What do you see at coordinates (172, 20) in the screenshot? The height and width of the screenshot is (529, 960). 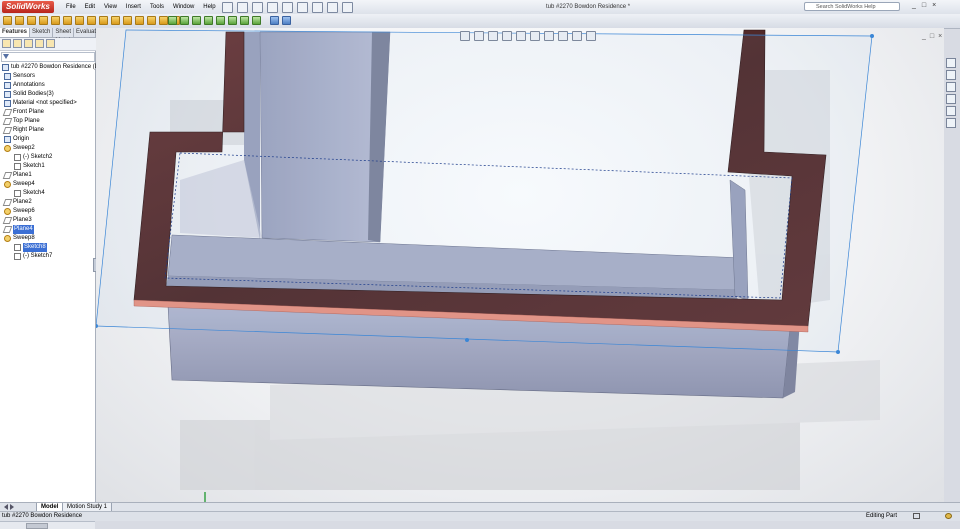 I see `plane-tool-icon` at bounding box center [172, 20].